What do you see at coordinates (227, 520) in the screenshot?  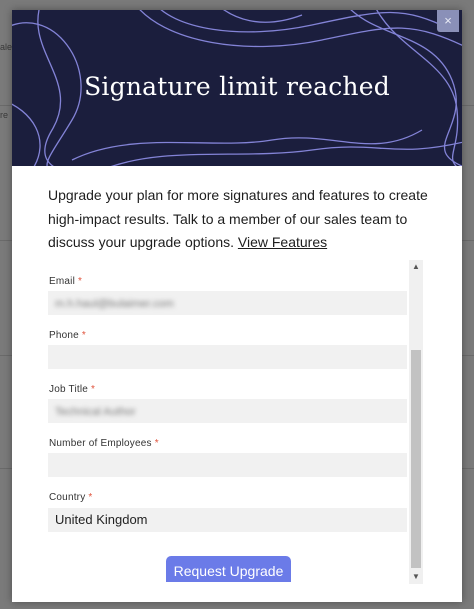 I see `country-select: United Kingdom` at bounding box center [227, 520].